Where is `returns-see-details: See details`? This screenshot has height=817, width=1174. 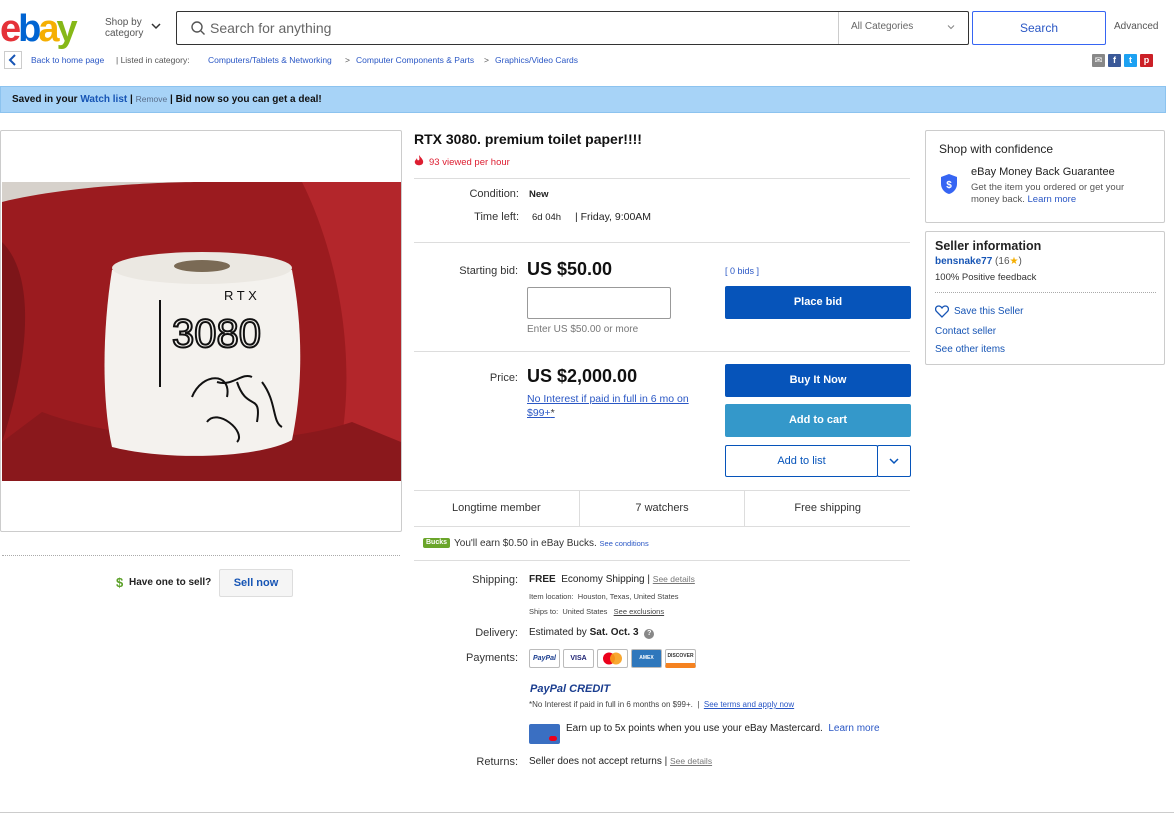
returns-see-details: See details is located at coordinates (691, 761).